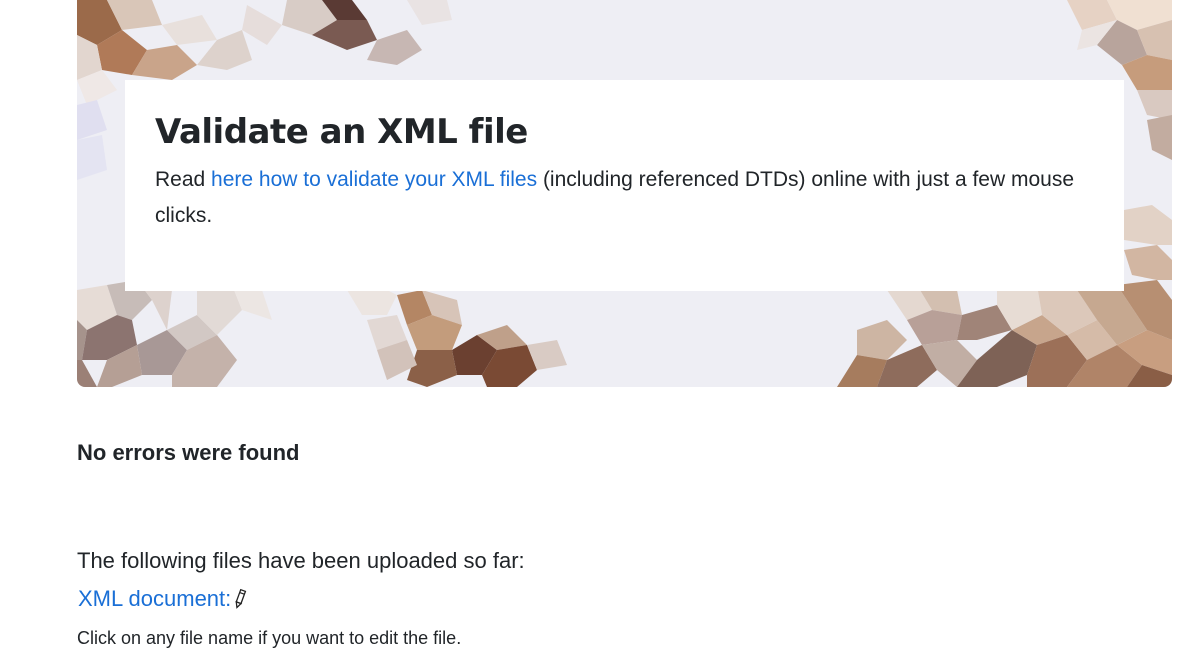  What do you see at coordinates (188, 452) in the screenshot?
I see `validation-status: No errors were found` at bounding box center [188, 452].